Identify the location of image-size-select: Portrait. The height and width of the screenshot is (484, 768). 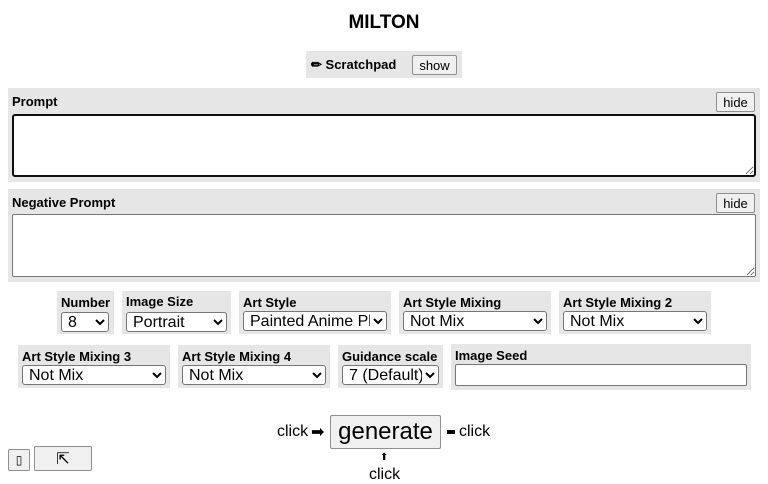
(176, 322).